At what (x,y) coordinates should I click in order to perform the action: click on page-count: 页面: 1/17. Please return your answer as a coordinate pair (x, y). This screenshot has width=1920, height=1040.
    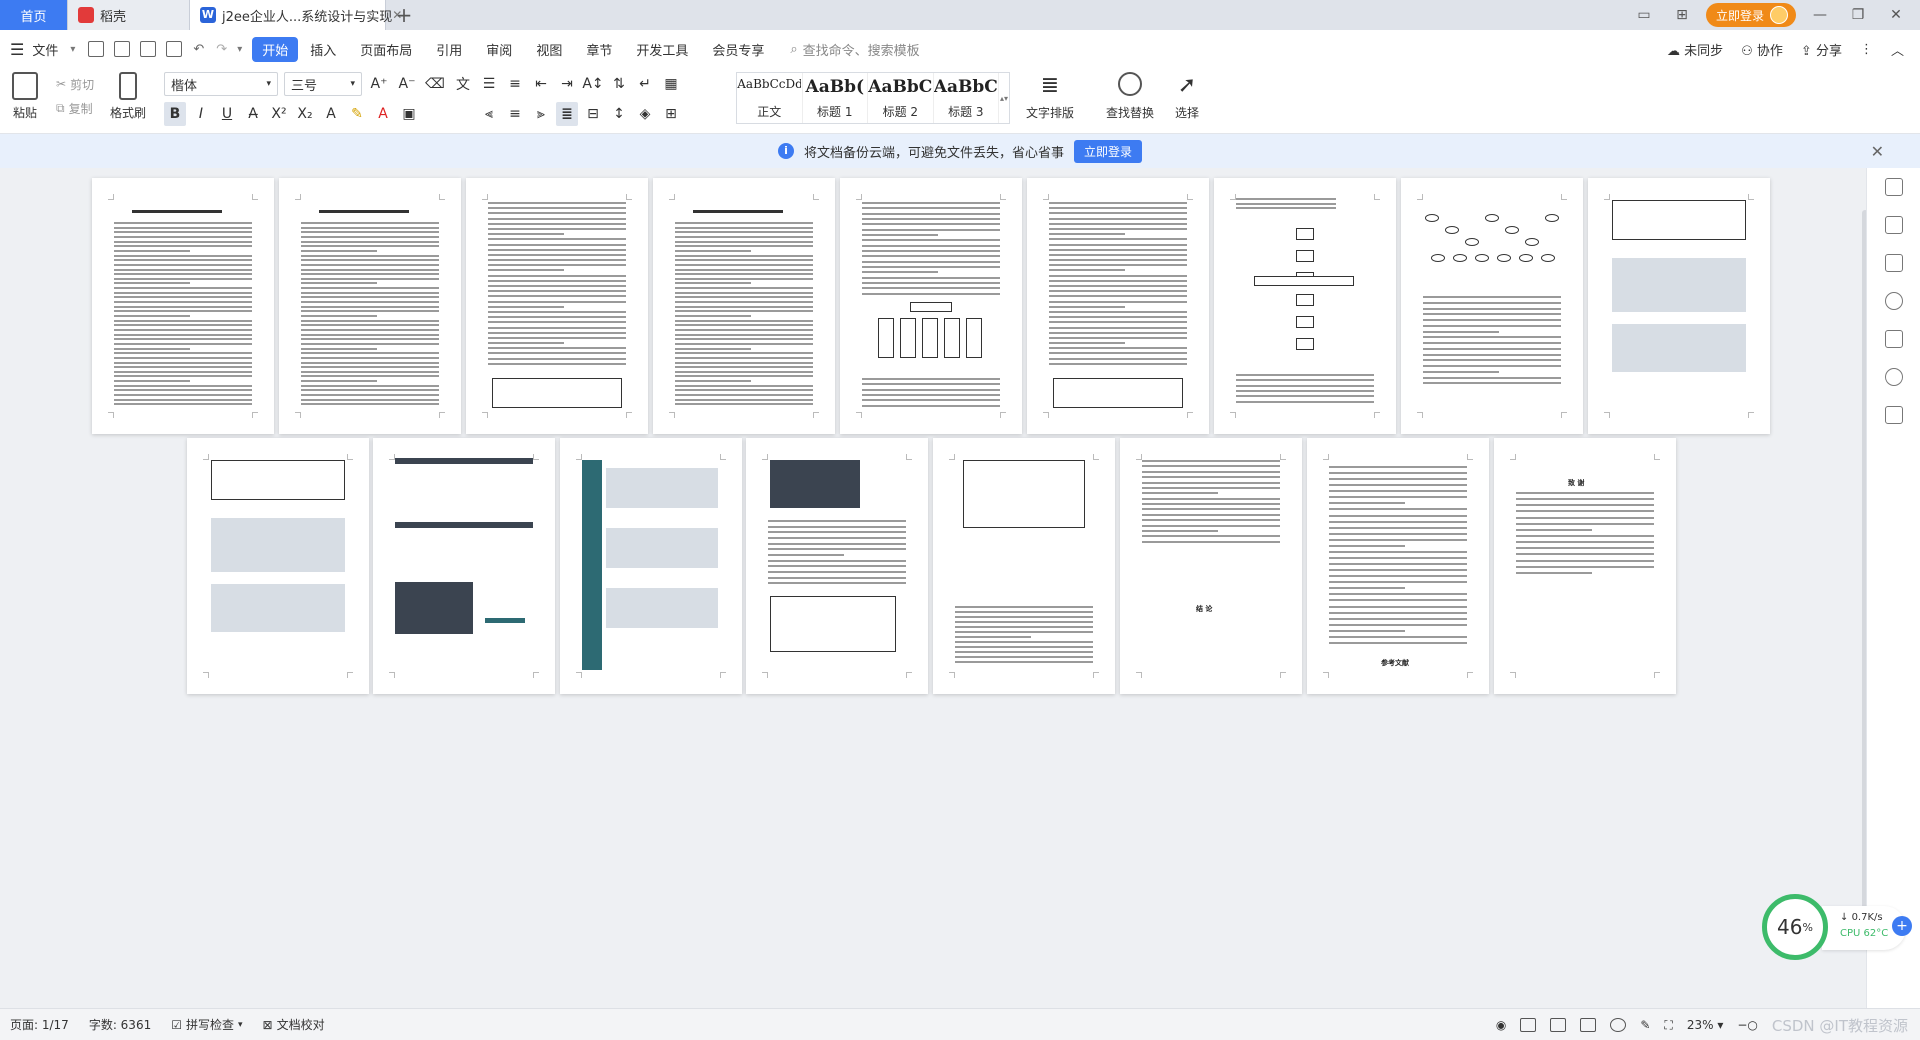
    Looking at the image, I should click on (39, 1024).